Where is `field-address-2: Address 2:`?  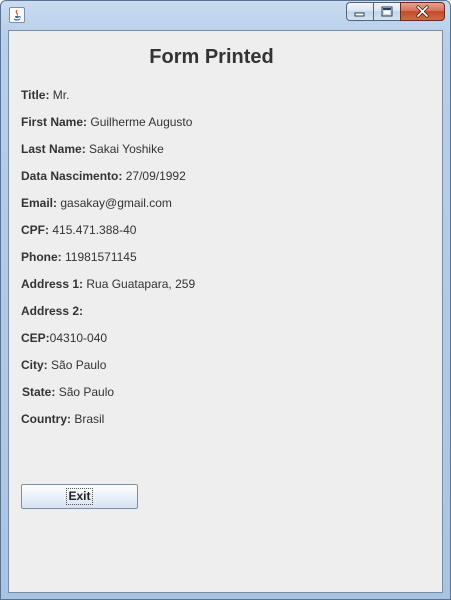
field-address-2: Address 2: is located at coordinates (52, 311).